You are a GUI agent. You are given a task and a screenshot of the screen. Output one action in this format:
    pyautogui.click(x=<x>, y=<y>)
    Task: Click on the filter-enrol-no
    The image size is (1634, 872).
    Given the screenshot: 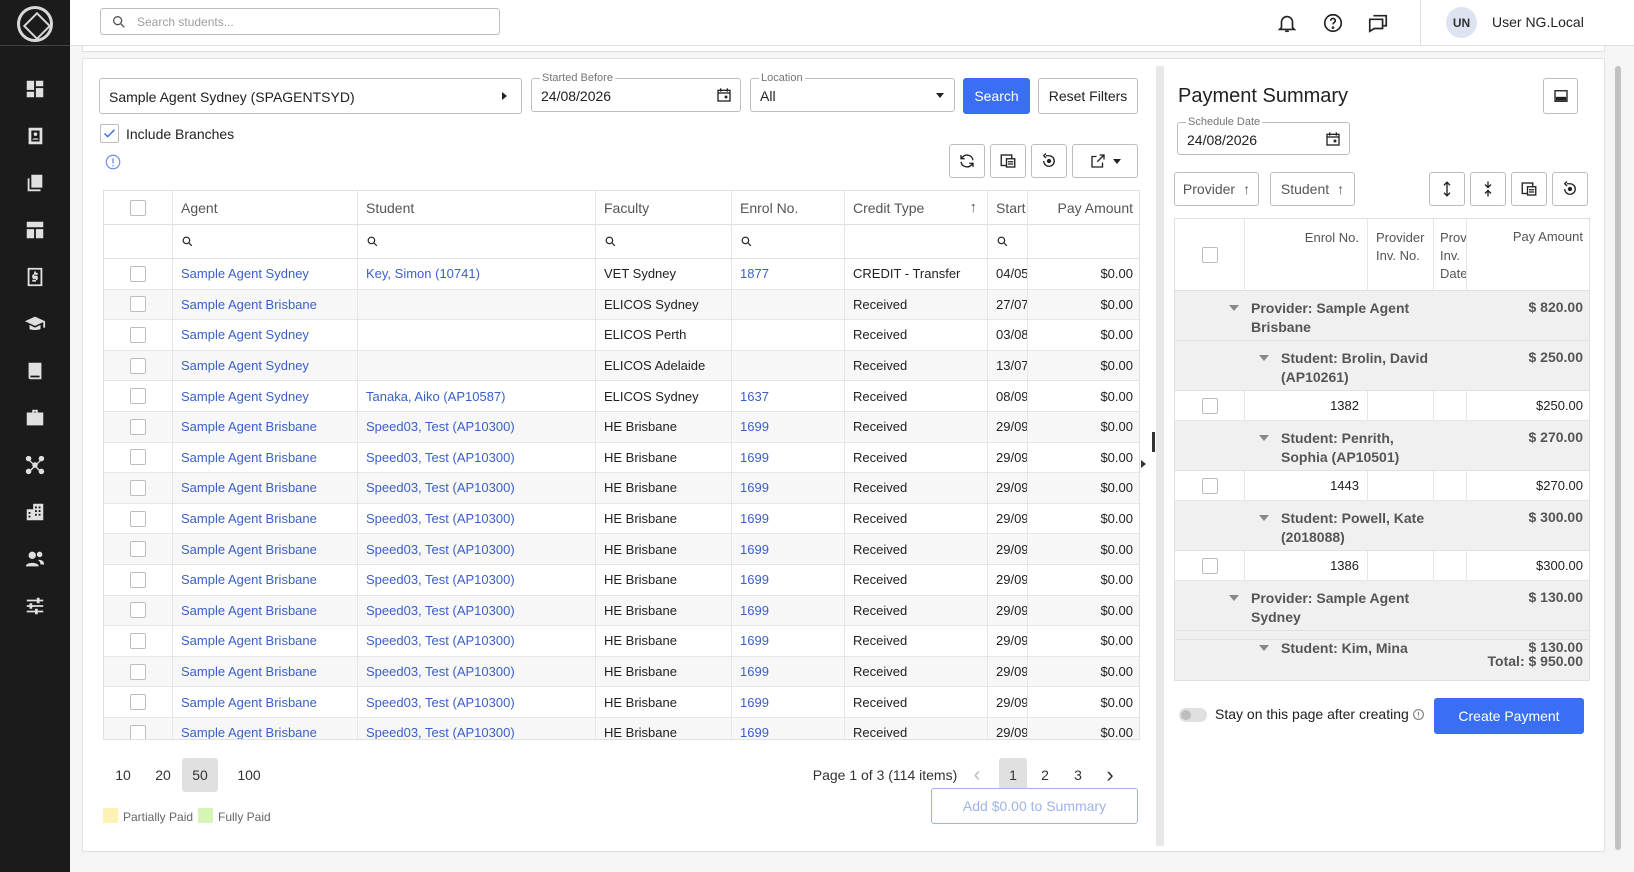 What is the action you would take?
    pyautogui.click(x=788, y=241)
    